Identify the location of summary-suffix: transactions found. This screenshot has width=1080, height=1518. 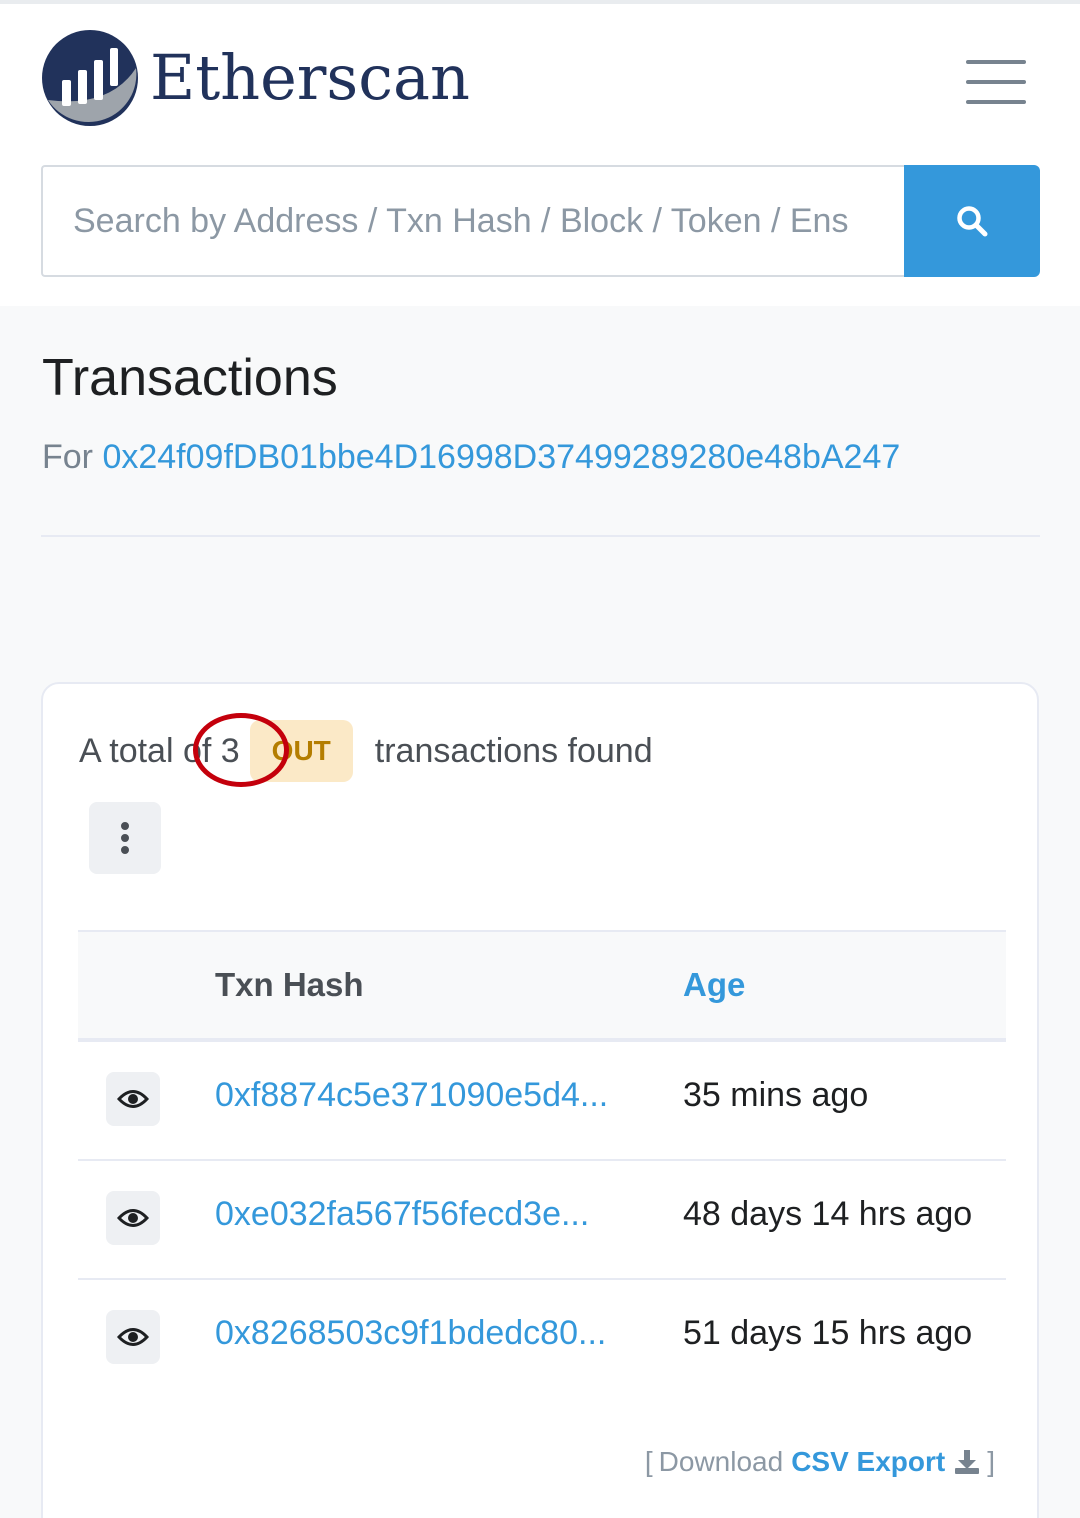
(513, 750).